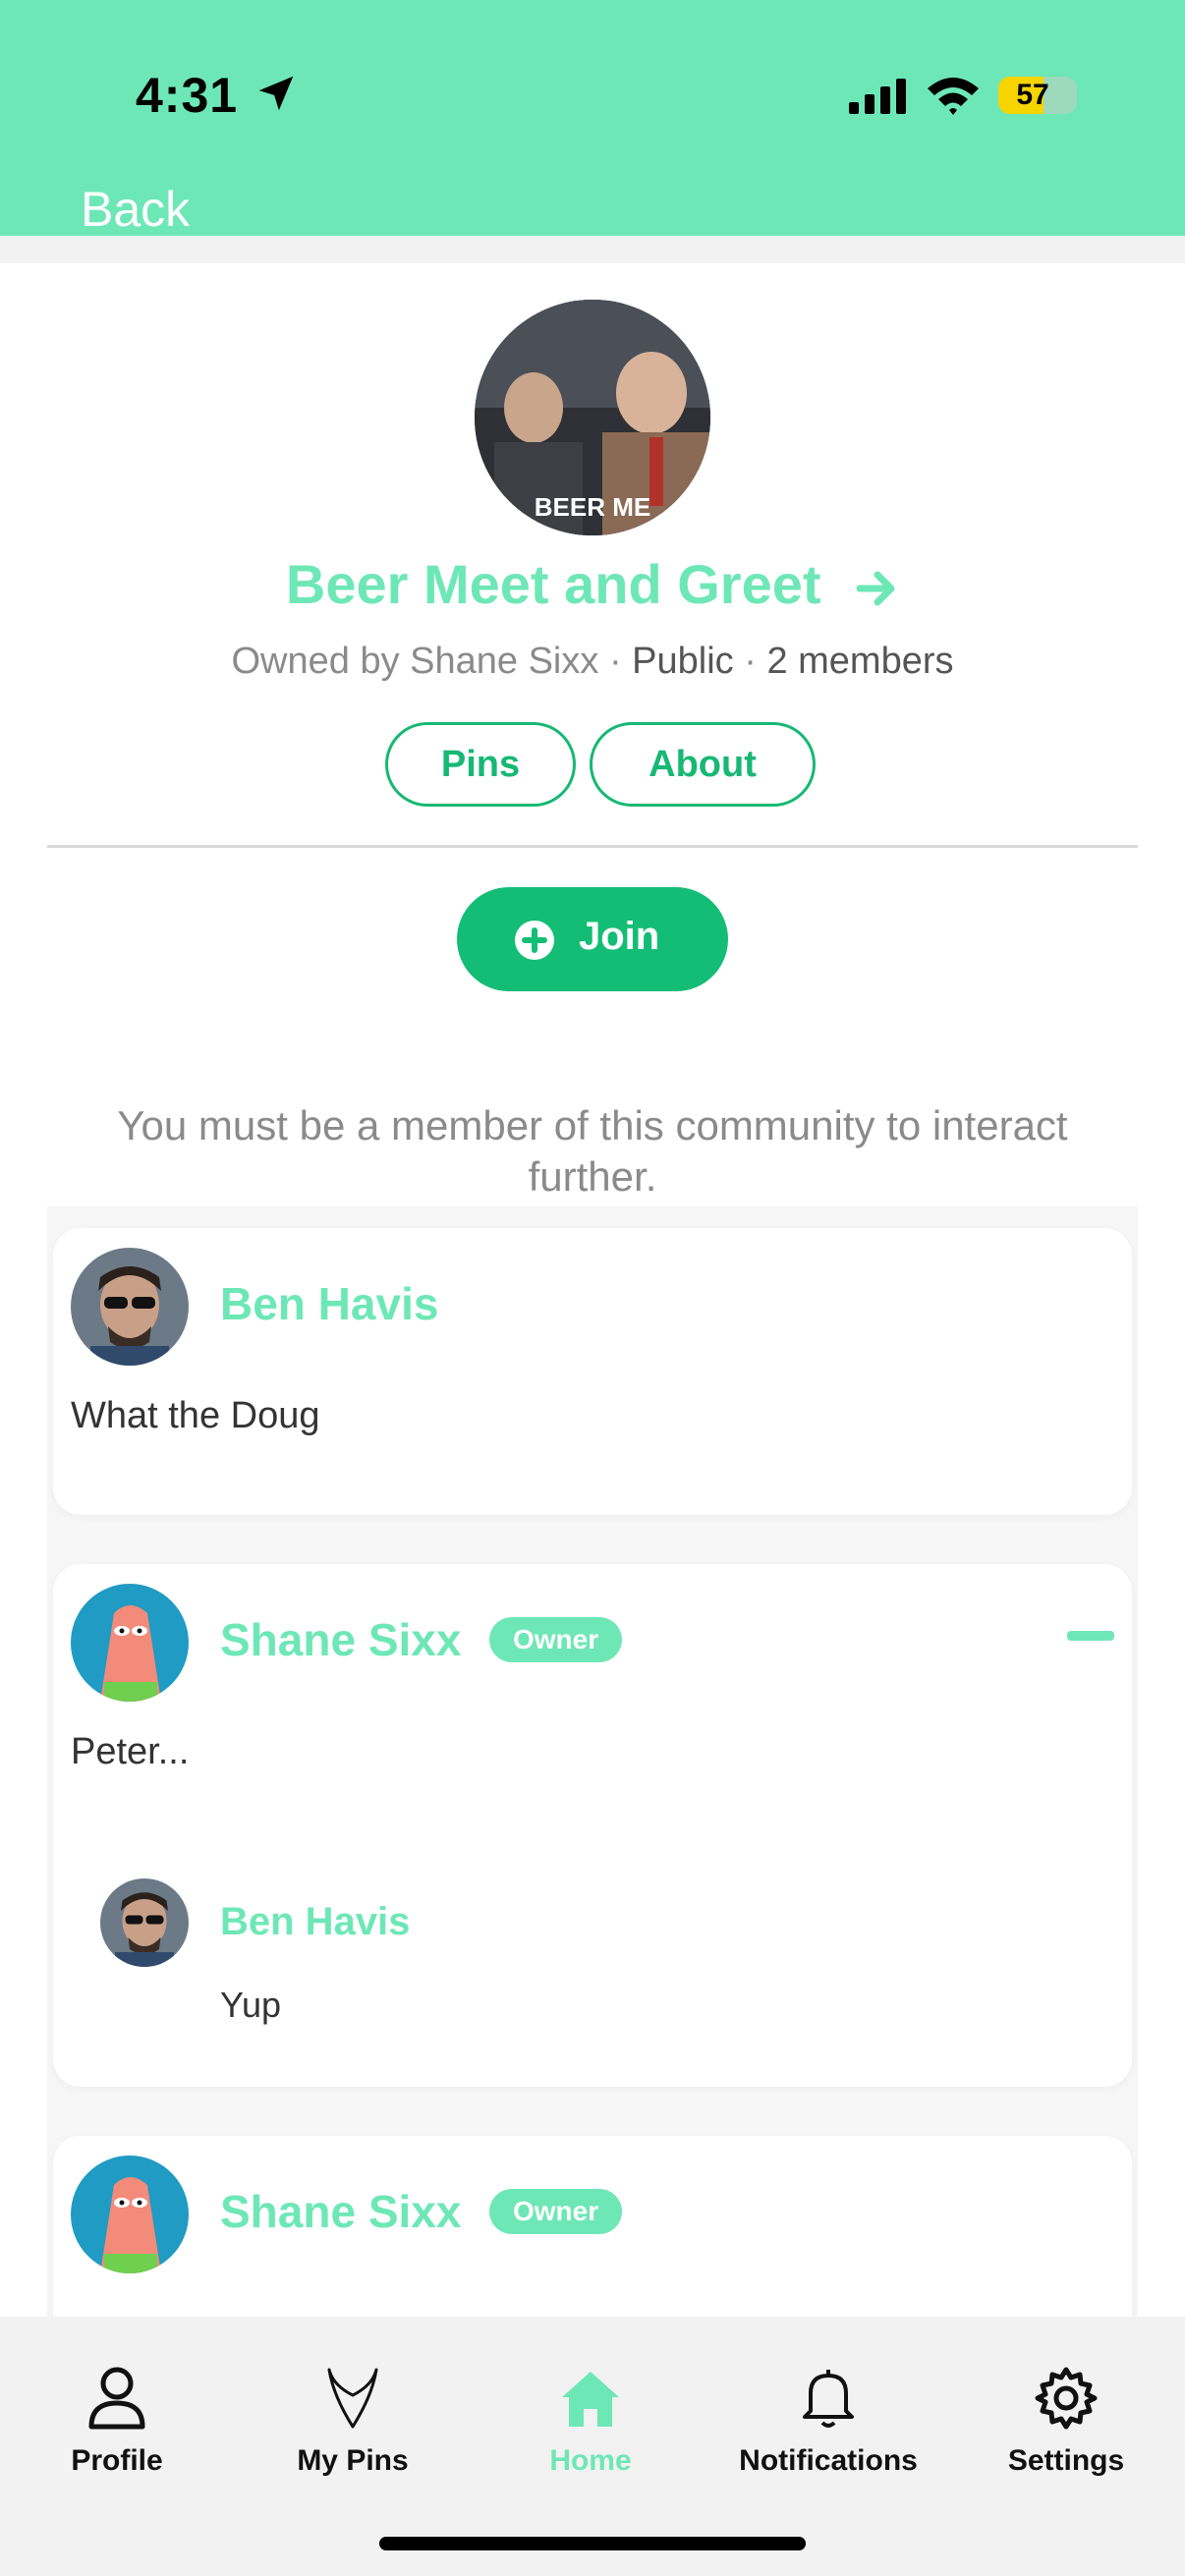 The height and width of the screenshot is (2576, 1185). What do you see at coordinates (954, 98) in the screenshot?
I see `wifi-icon` at bounding box center [954, 98].